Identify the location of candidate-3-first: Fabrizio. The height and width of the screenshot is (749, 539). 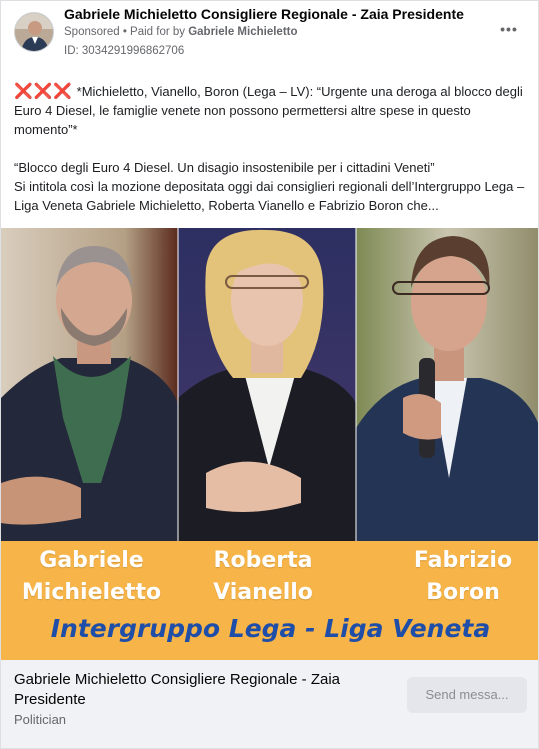
(463, 560).